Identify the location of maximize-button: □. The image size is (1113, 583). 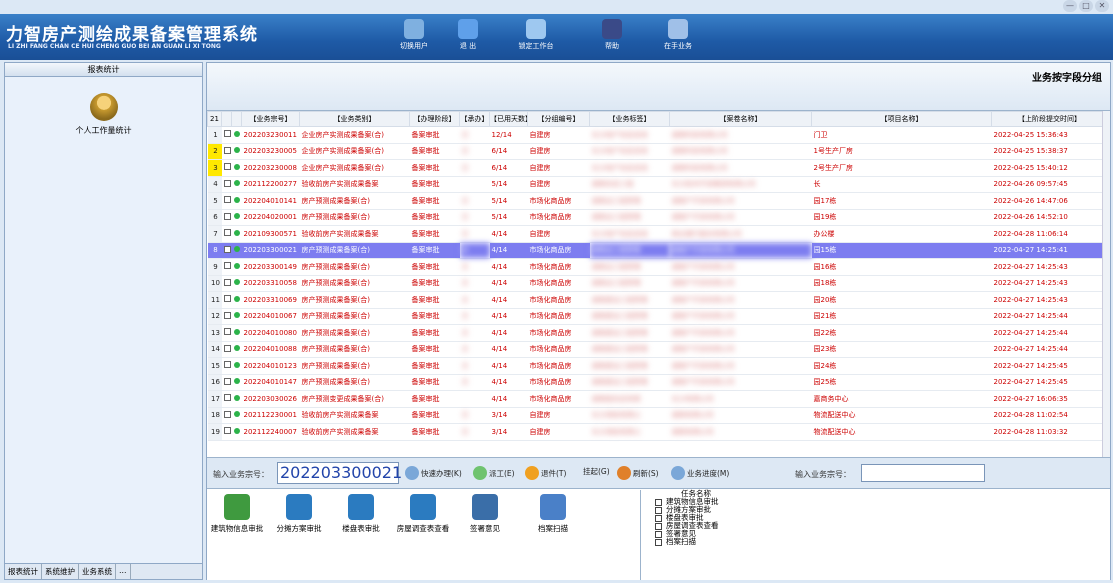
(1086, 6).